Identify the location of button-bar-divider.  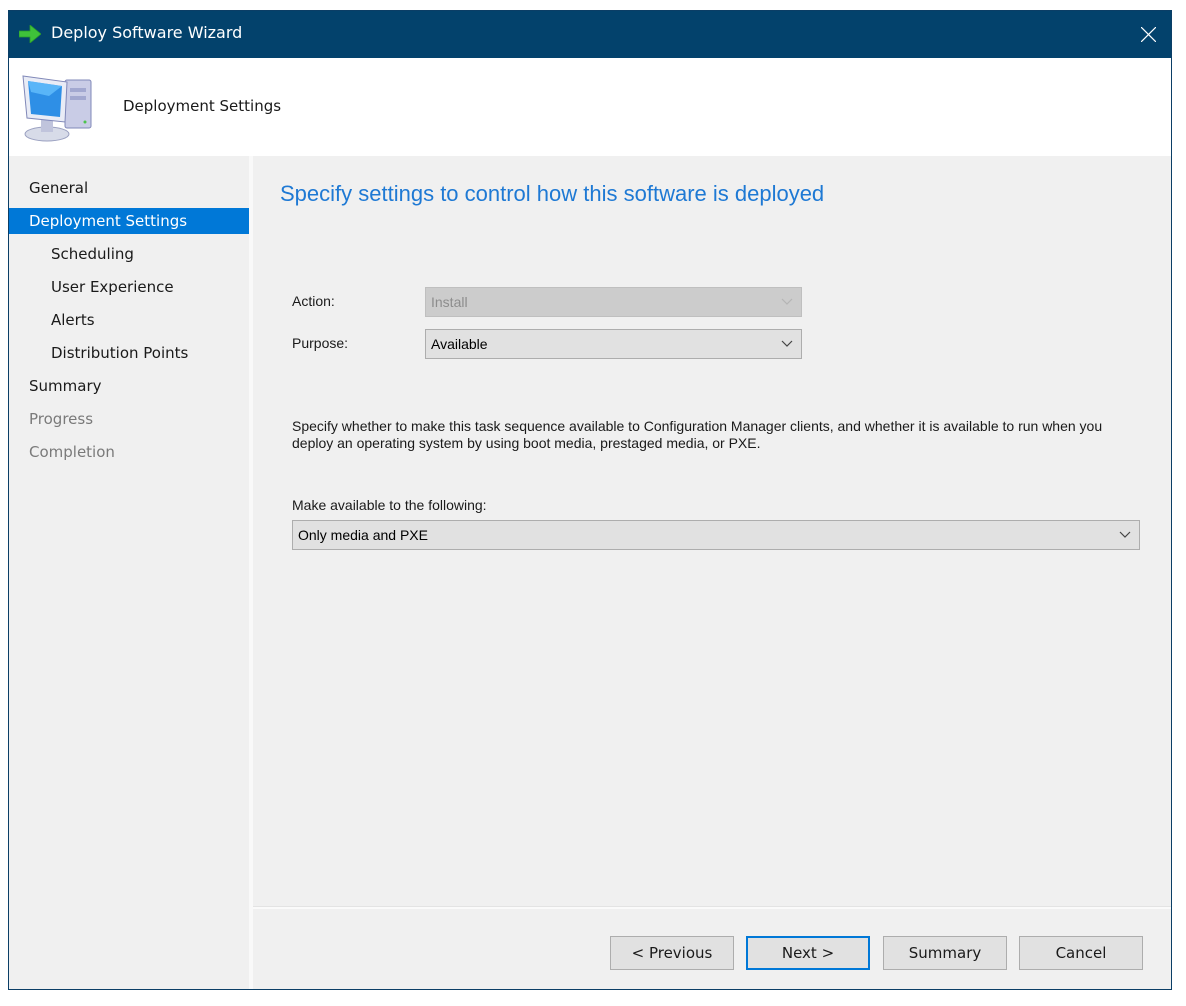
(712, 907).